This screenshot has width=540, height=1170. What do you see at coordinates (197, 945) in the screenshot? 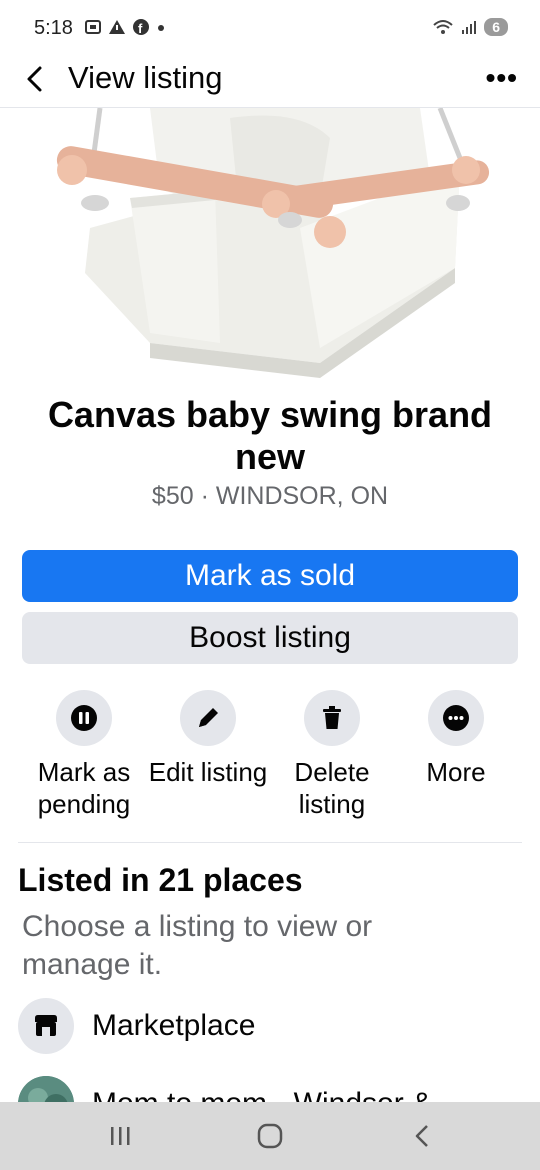
I see `places-subtitle: Choose a listing to view or manage it.` at bounding box center [197, 945].